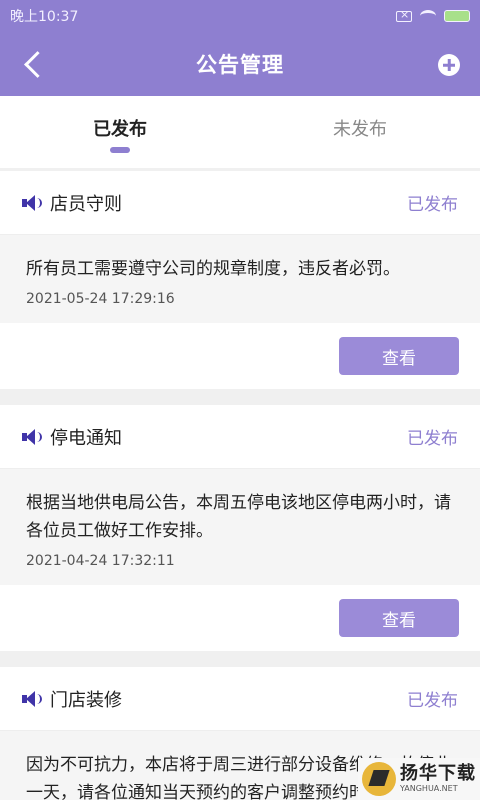 Image resolution: width=480 pixels, height=800 pixels. Describe the element at coordinates (213, 269) in the screenshot. I see `notice-content: 所有员工需要遵守公司的规章制度，违反者必罚。` at that location.